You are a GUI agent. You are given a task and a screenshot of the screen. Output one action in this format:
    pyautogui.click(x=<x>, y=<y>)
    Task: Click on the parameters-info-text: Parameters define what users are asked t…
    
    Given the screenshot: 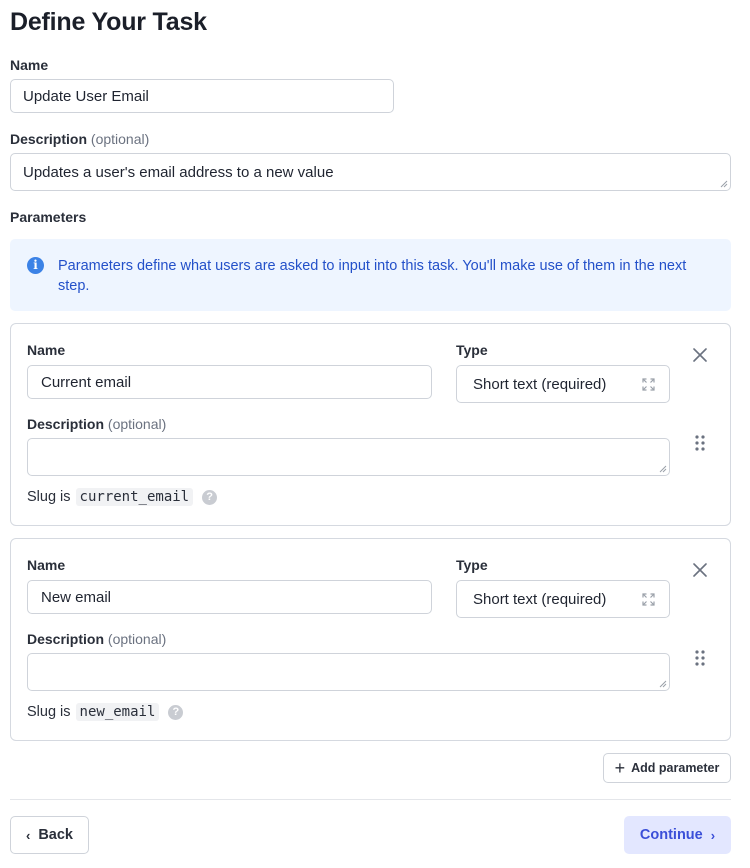 What is the action you would take?
    pyautogui.click(x=372, y=276)
    